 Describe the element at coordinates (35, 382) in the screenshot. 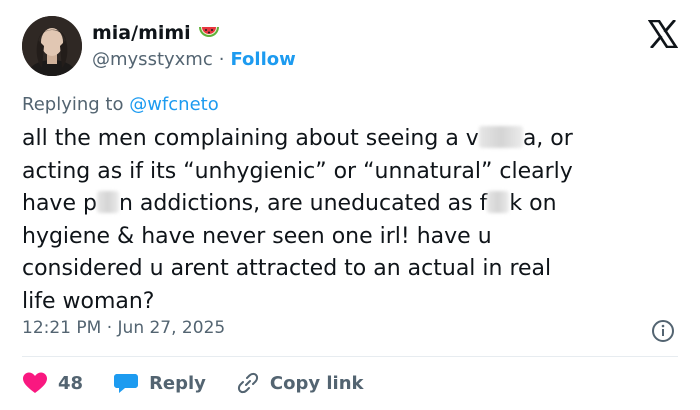

I see `heart-icon` at that location.